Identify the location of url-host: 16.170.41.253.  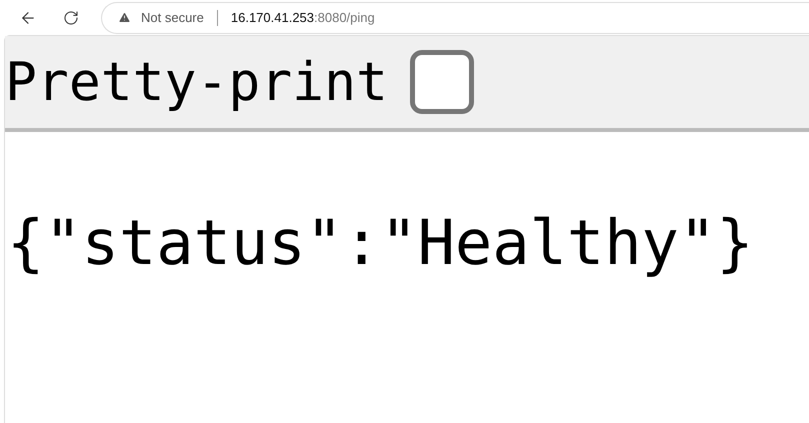
(272, 17).